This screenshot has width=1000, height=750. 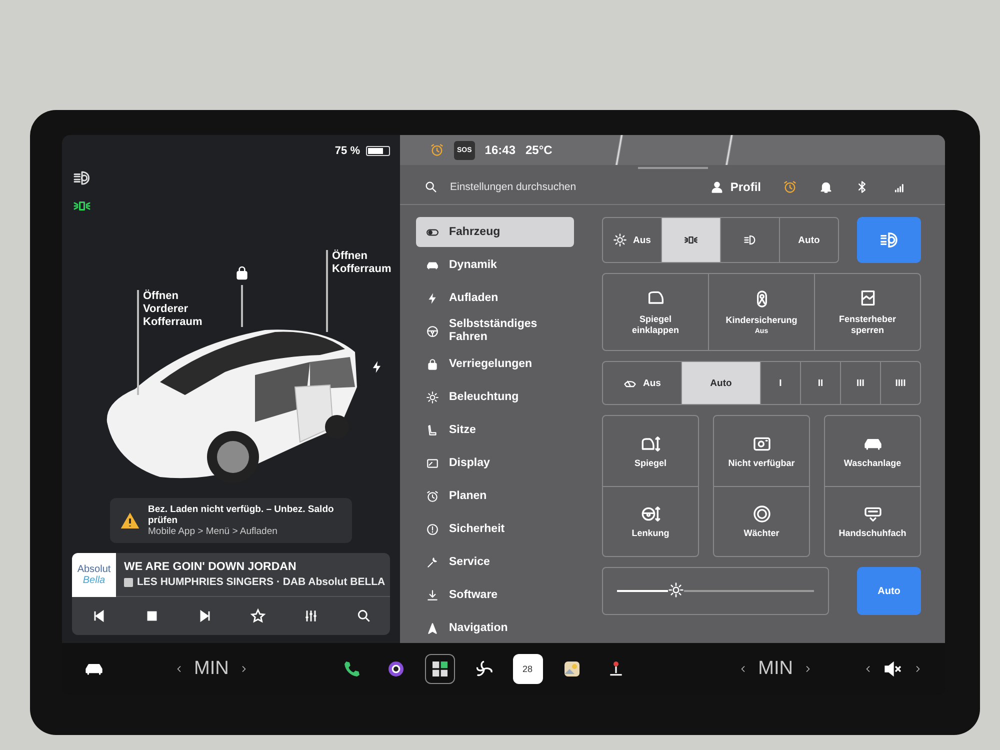 What do you see at coordinates (432, 364) in the screenshot?
I see `lock-icon` at bounding box center [432, 364].